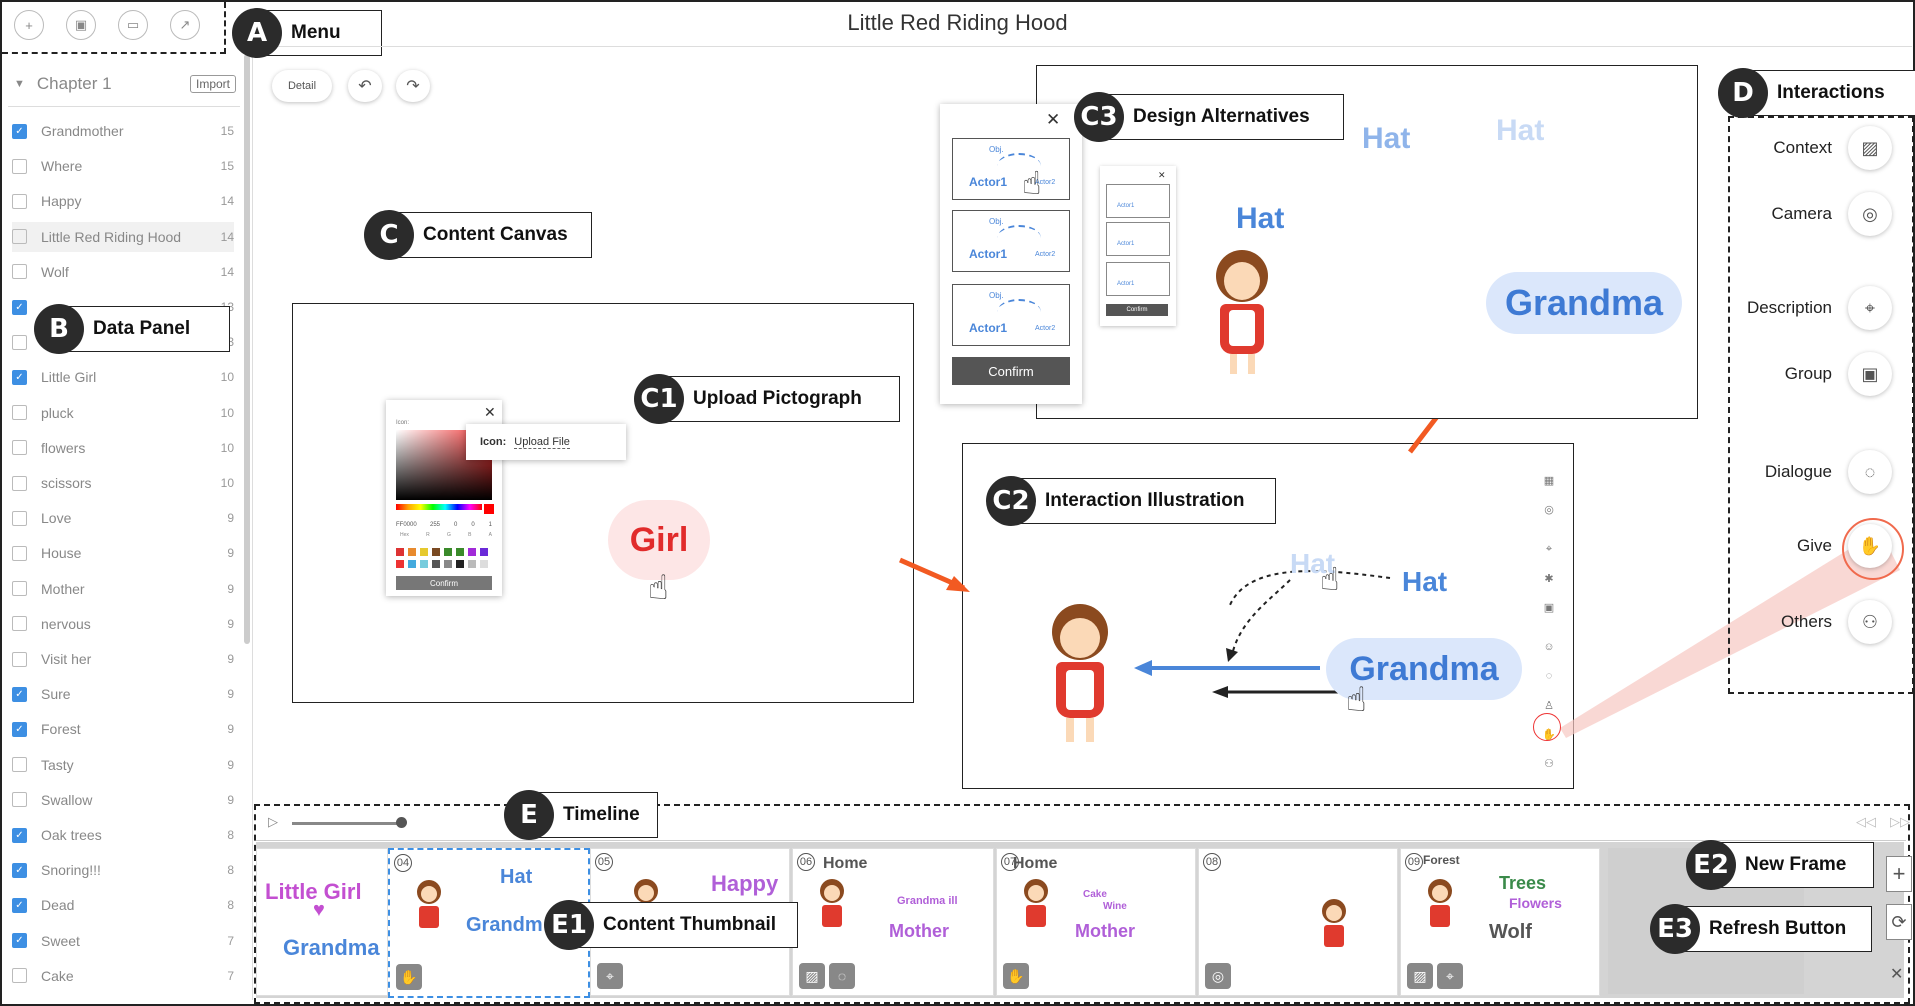  What do you see at coordinates (1424, 582) in the screenshot?
I see `illustration-hat: Hat` at bounding box center [1424, 582].